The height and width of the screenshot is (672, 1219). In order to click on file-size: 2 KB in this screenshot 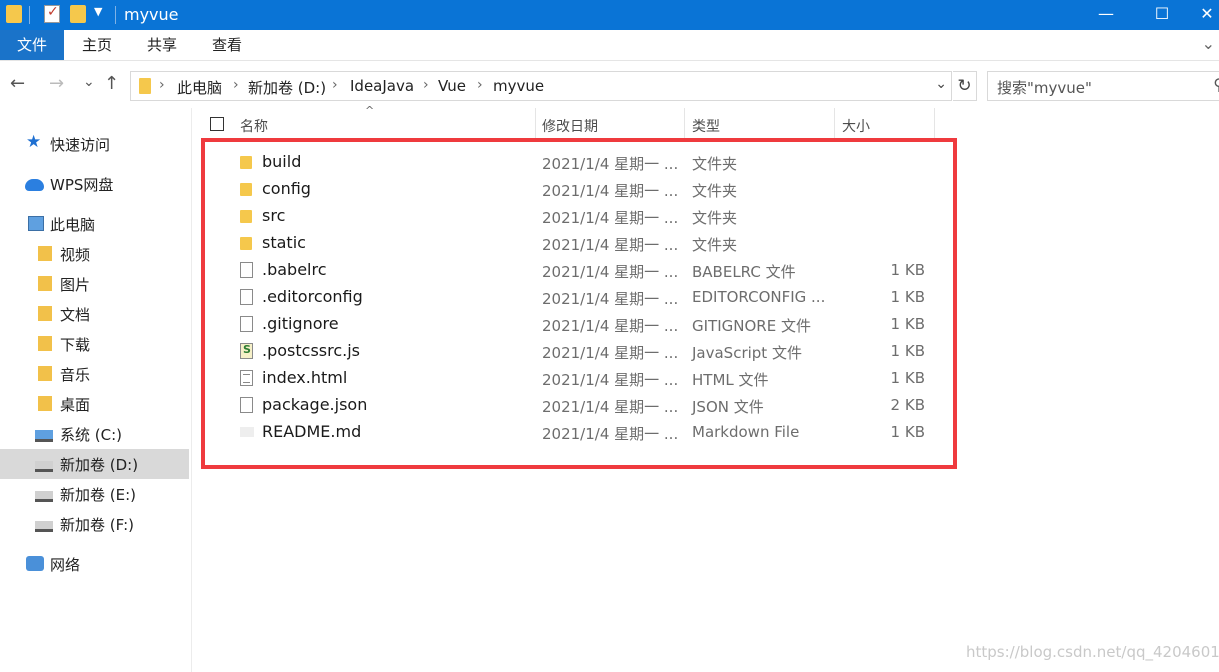, I will do `click(907, 405)`.